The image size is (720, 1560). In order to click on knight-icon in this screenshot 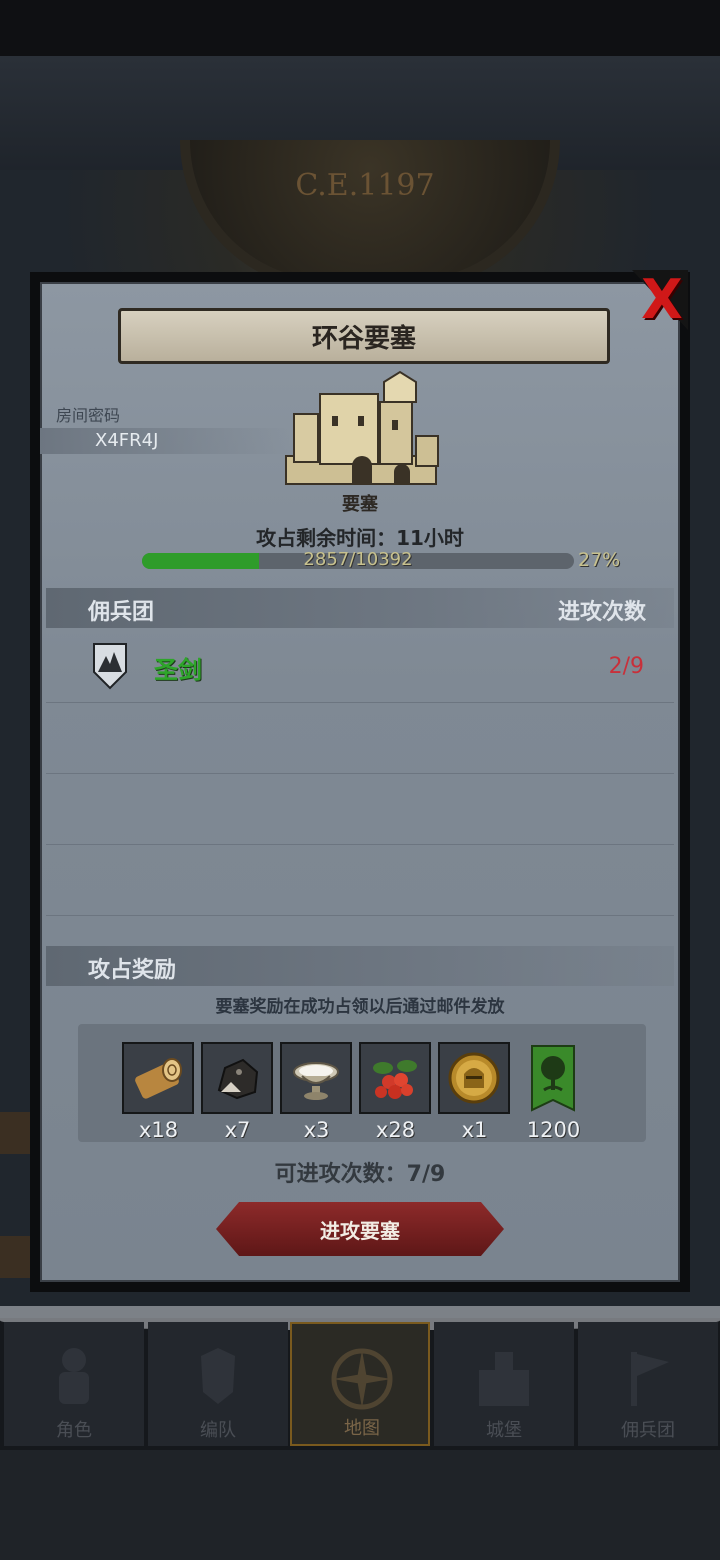, I will do `click(74, 1376)`.